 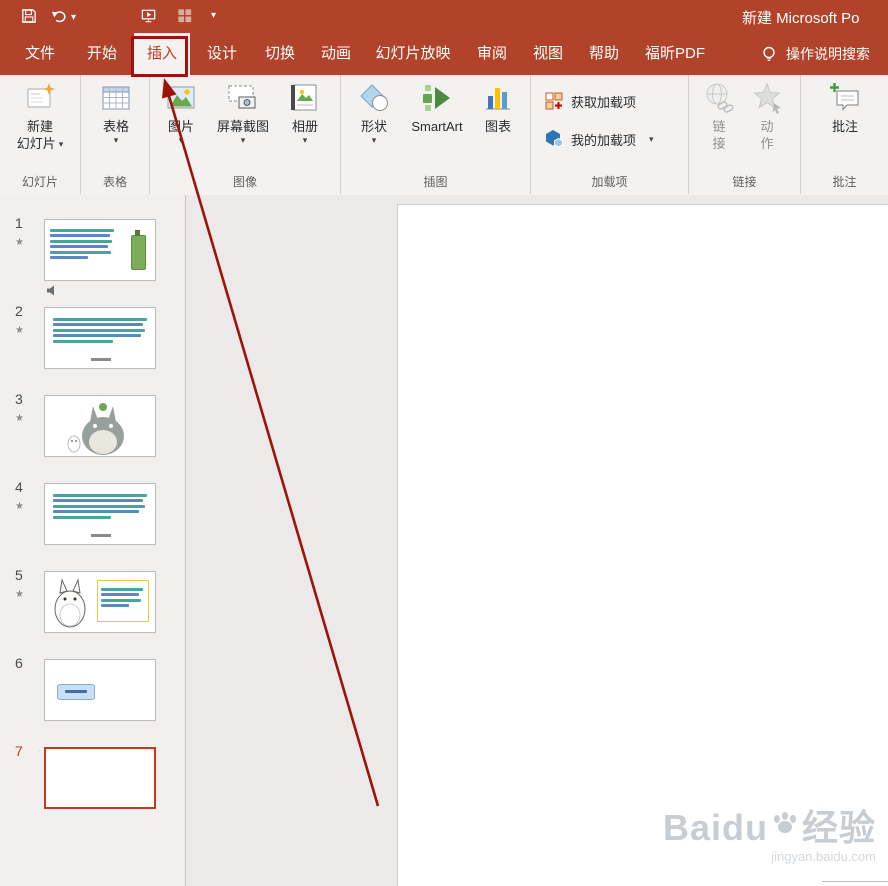 What do you see at coordinates (767, 126) in the screenshot?
I see `button-label: 动` at bounding box center [767, 126].